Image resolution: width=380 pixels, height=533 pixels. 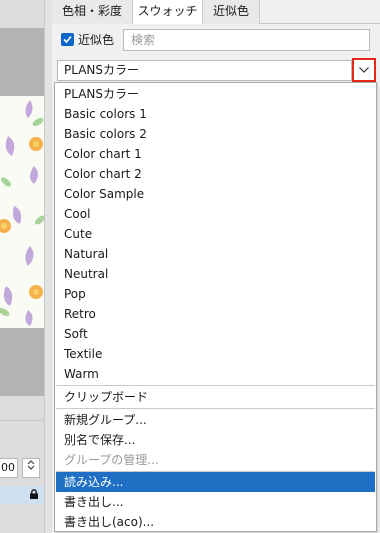 I want to click on menu-item-neutral: Neutral, so click(x=215, y=274).